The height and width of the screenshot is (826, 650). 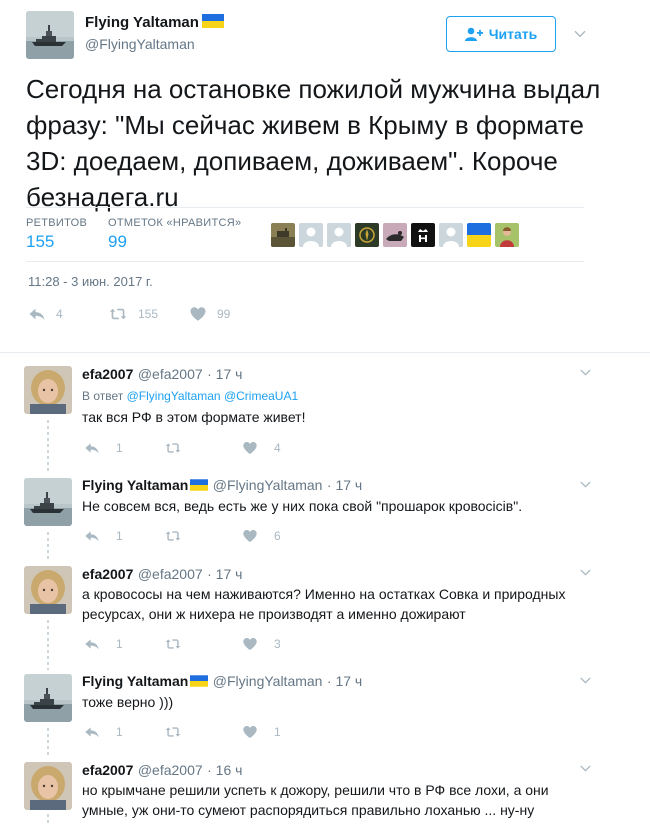 I want to click on retweets-label: РЕТВИТОВ, so click(x=57, y=223).